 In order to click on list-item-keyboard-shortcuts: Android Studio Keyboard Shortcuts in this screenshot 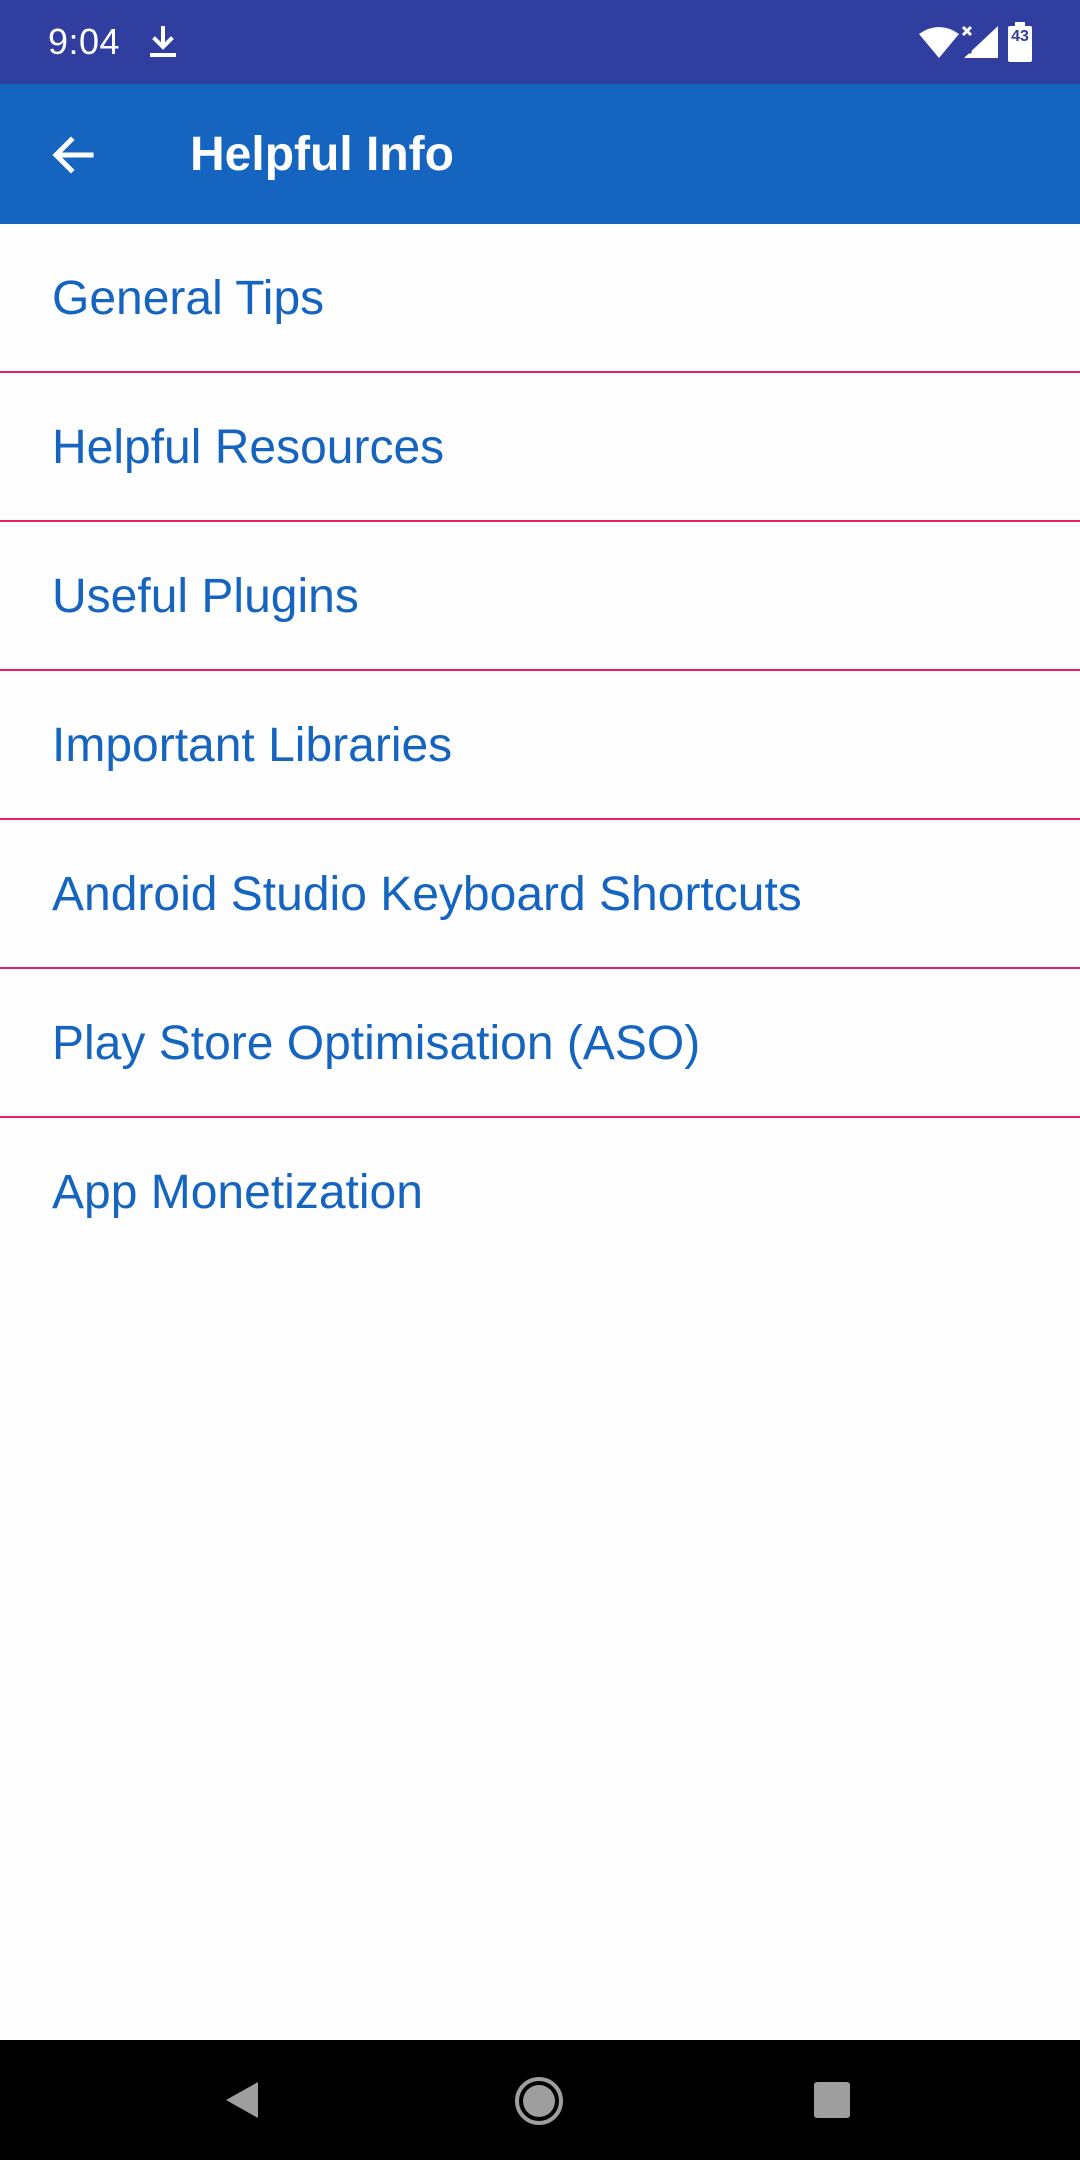, I will do `click(540, 894)`.